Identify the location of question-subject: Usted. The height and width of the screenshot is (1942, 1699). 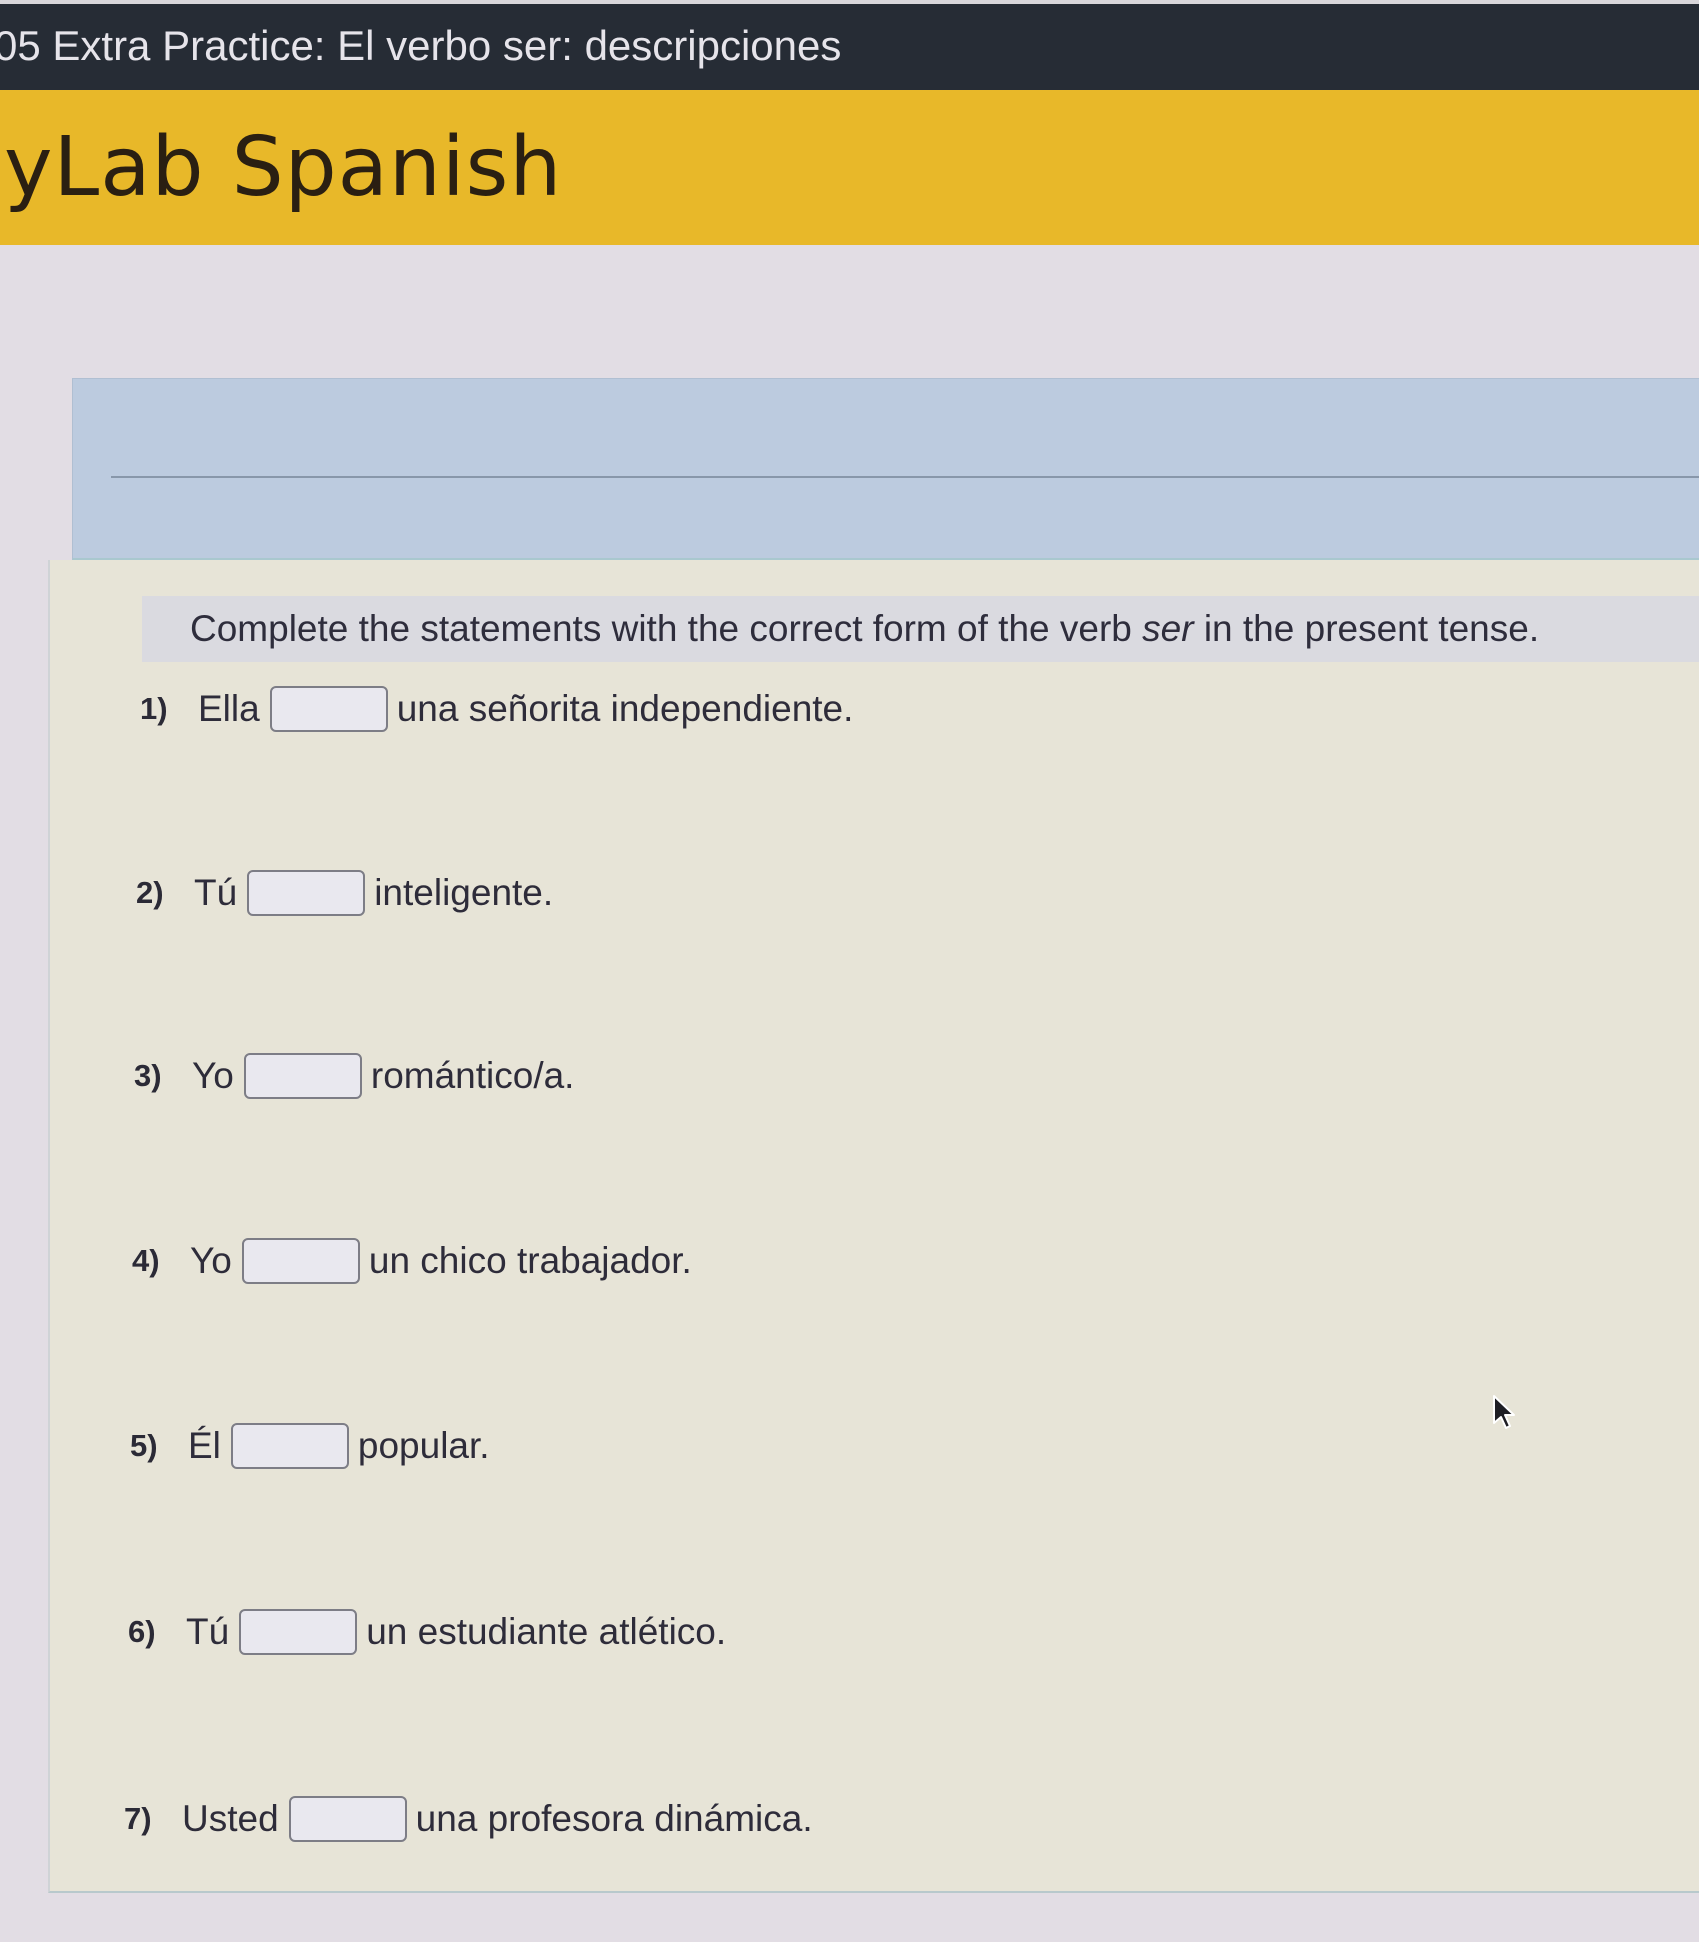
(230, 1818).